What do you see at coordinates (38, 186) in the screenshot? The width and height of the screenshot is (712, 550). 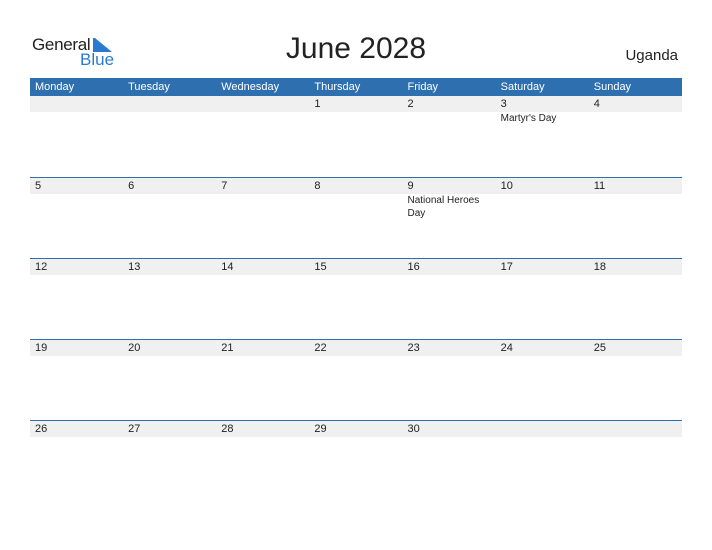 I see `day-number: 5` at bounding box center [38, 186].